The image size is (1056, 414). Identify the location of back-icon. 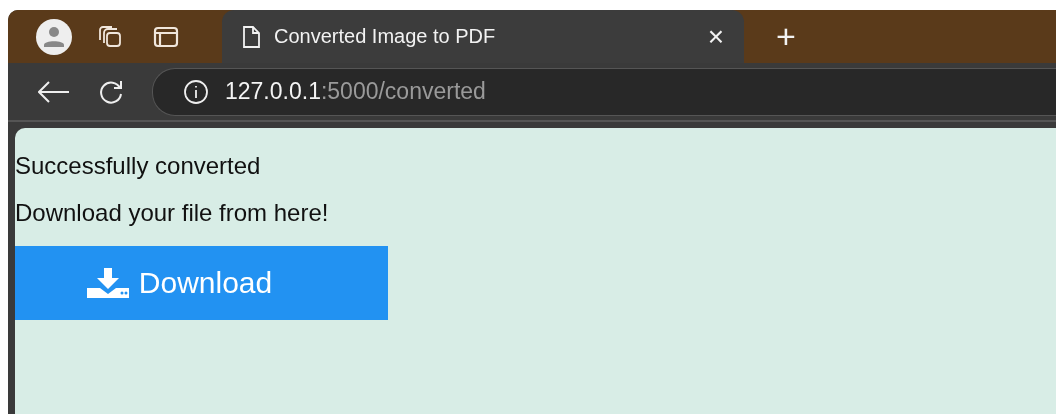
(54, 91).